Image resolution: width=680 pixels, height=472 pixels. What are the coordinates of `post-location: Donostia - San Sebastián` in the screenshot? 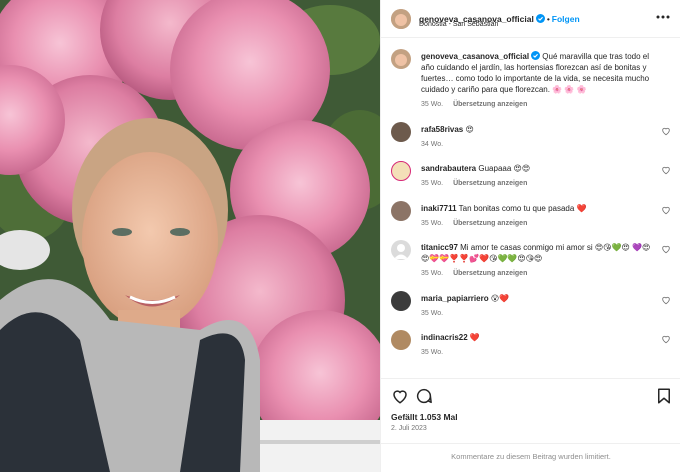 It's located at (458, 24).